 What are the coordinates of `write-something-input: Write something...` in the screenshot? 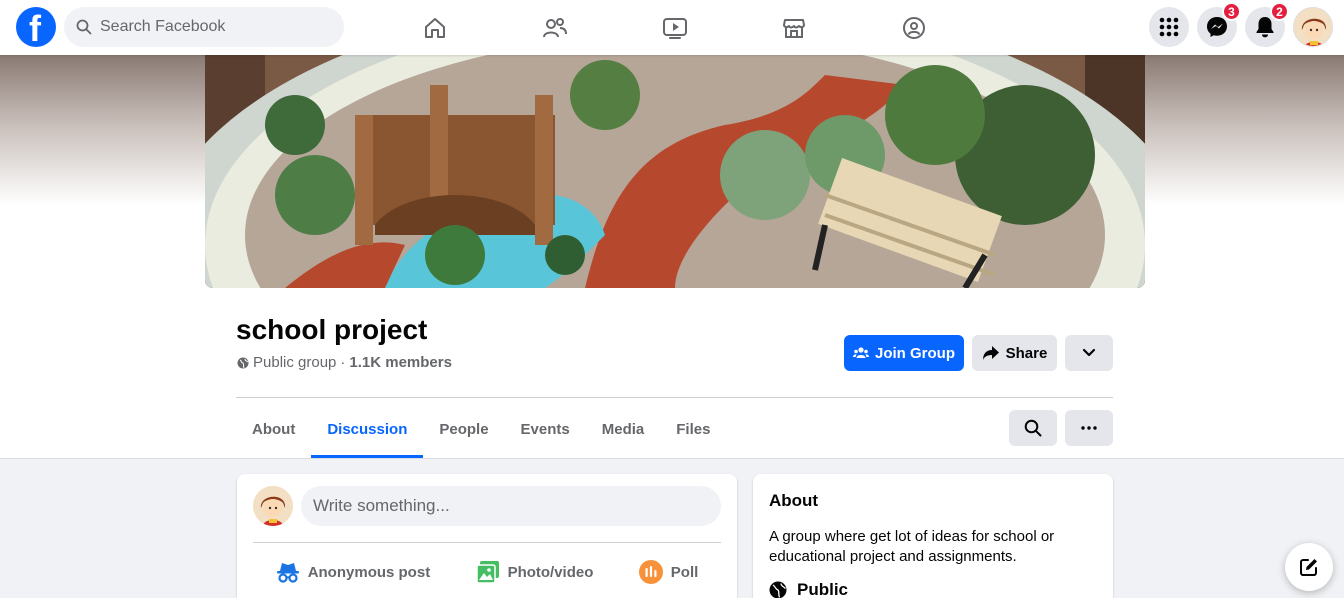 It's located at (511, 506).